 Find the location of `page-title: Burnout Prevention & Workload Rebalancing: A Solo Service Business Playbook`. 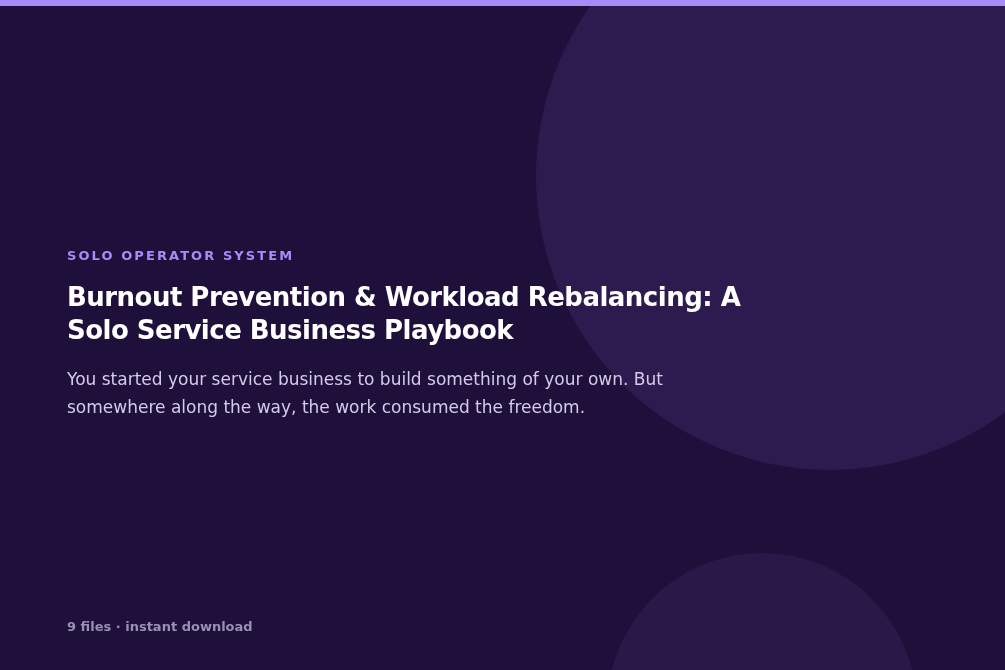

page-title: Burnout Prevention & Workload Rebalancing: A Solo Service Business Playbook is located at coordinates (404, 314).